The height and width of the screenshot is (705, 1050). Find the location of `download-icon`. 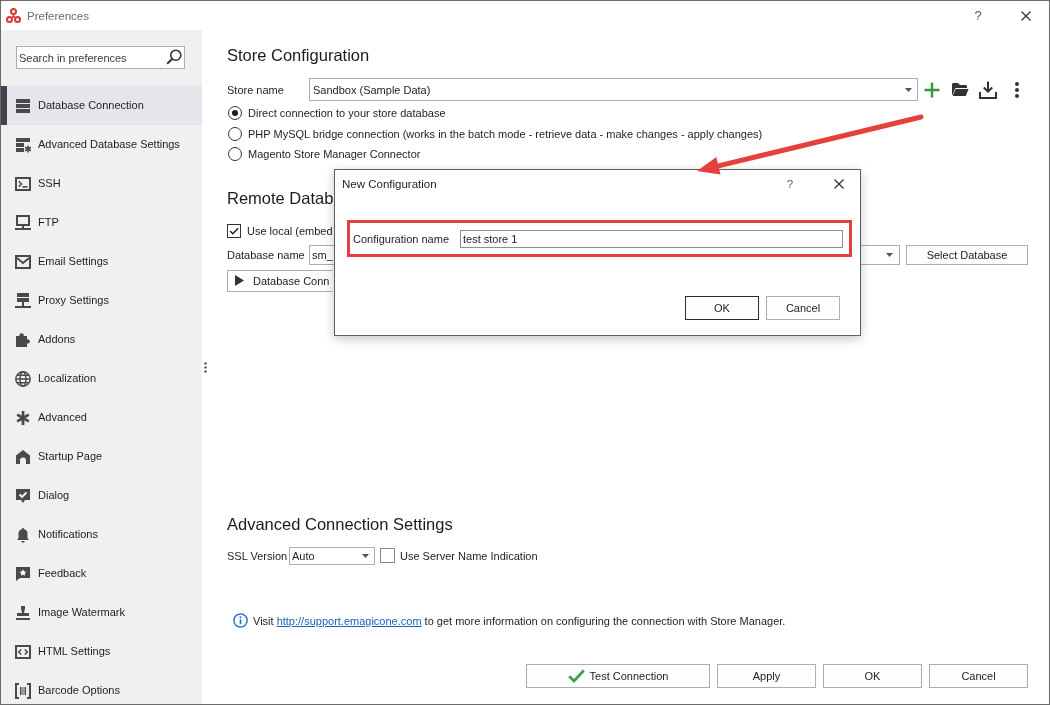

download-icon is located at coordinates (988, 89).